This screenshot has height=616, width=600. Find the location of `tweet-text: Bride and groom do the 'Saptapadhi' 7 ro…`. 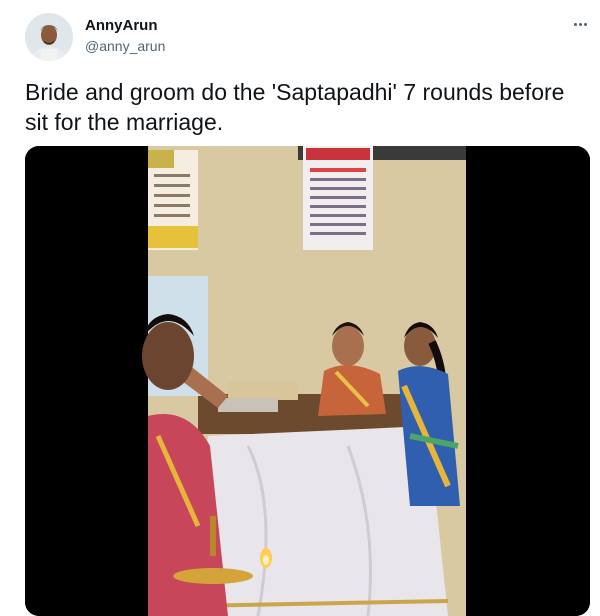

tweet-text: Bride and groom do the 'Saptapadhi' 7 ro… is located at coordinates (295, 107).